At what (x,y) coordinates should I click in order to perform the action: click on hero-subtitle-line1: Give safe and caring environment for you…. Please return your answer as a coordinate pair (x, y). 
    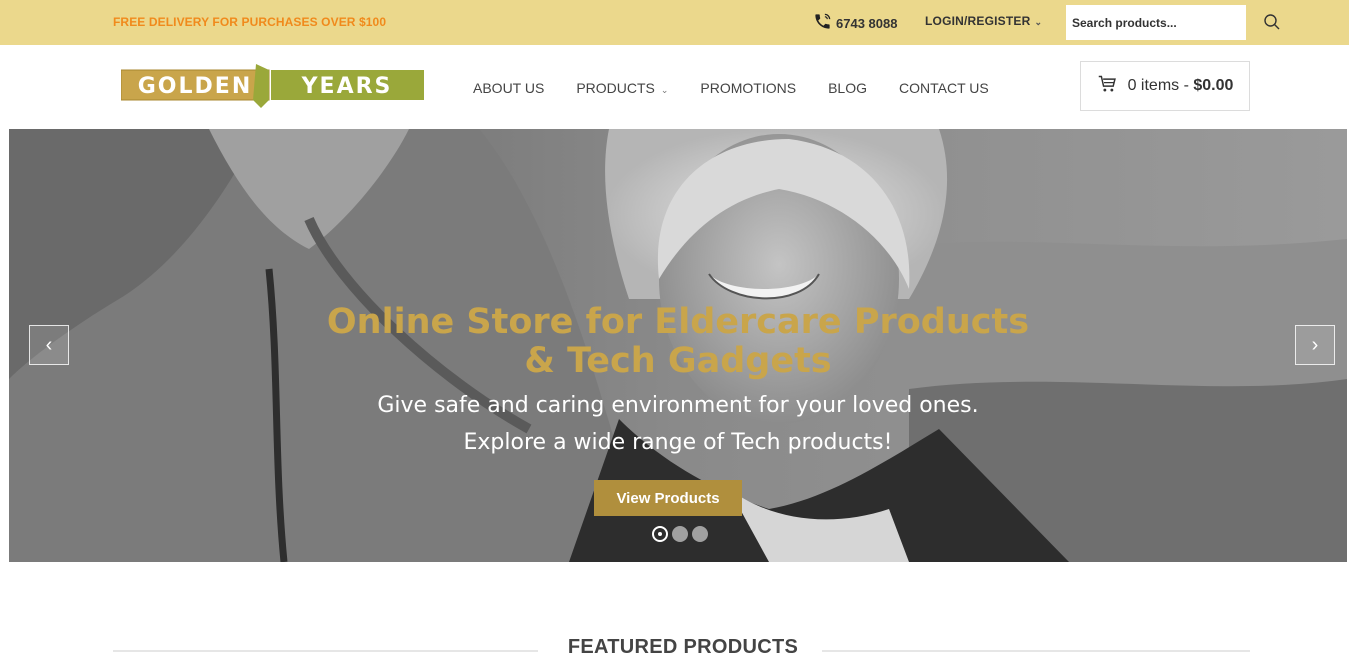
    Looking at the image, I should click on (678, 405).